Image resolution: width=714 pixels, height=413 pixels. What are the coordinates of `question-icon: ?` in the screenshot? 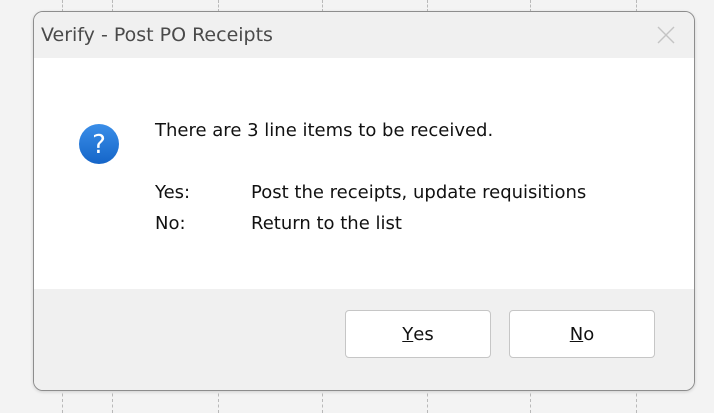 It's located at (99, 144).